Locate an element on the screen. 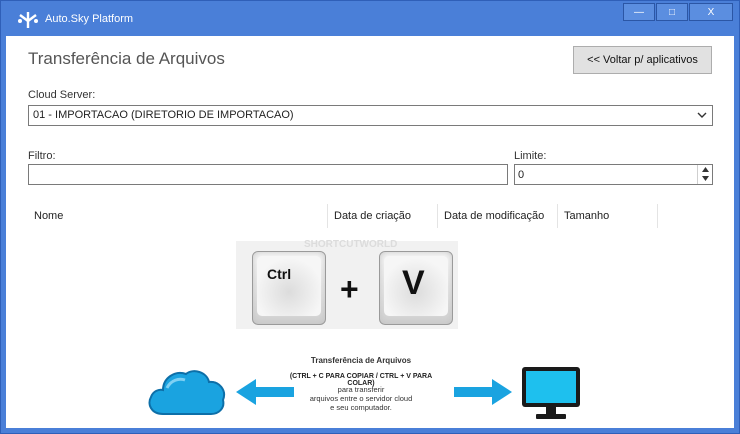  limit-stepper: 0 is located at coordinates (613, 174).